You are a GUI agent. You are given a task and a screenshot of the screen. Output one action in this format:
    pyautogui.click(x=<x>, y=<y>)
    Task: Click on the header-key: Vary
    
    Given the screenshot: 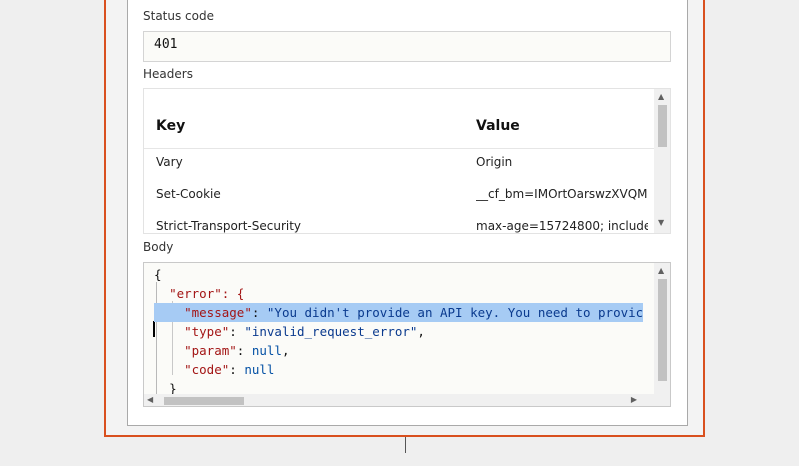 What is the action you would take?
    pyautogui.click(x=169, y=162)
    